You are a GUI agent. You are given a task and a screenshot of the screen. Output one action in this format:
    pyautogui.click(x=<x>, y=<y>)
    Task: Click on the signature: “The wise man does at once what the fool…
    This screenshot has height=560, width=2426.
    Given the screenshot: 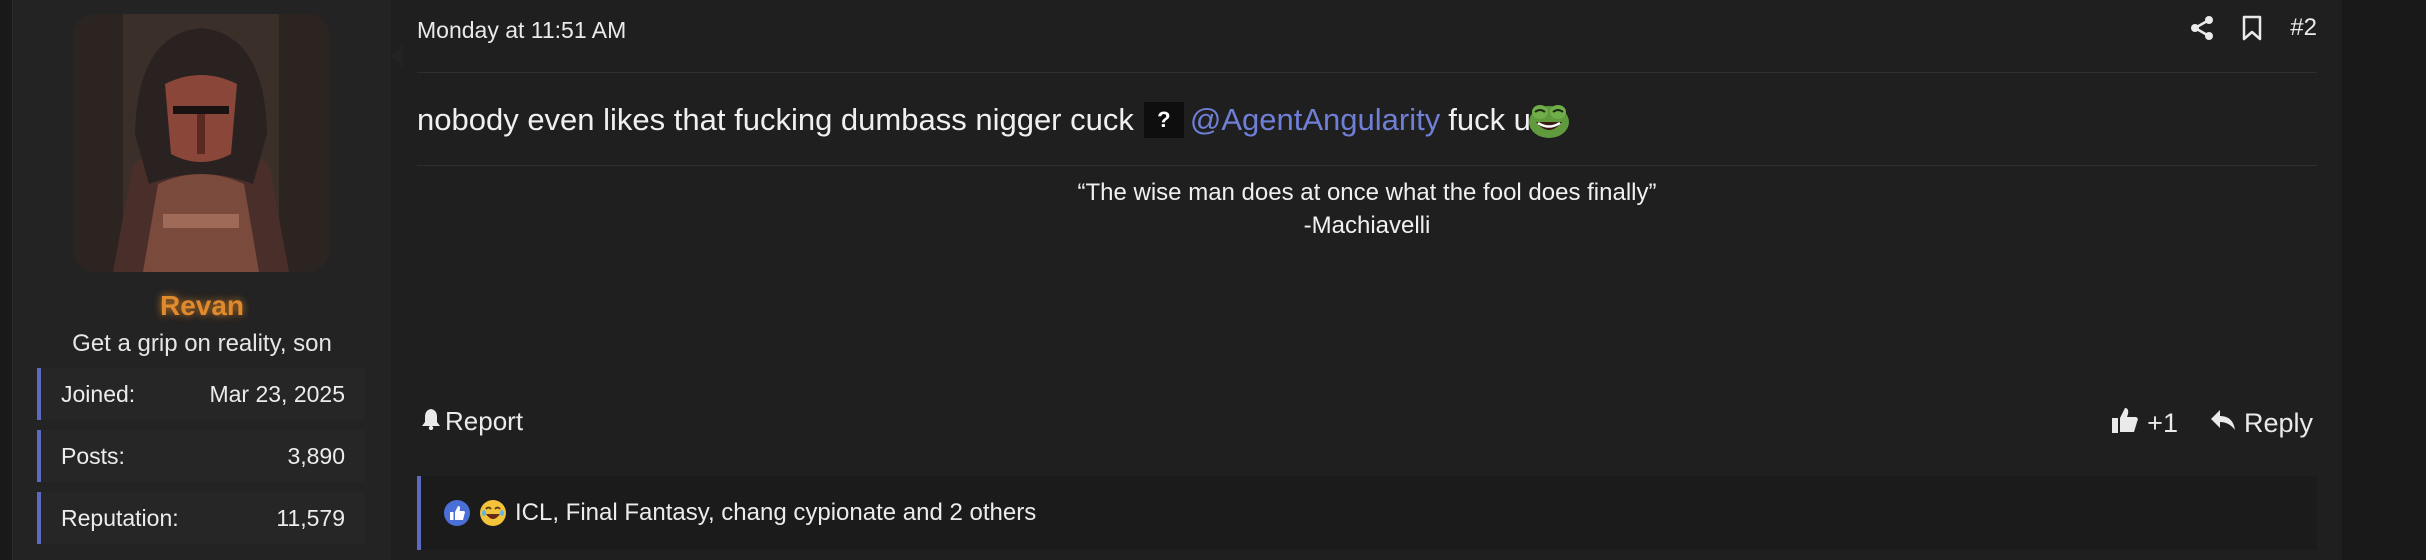 What is the action you would take?
    pyautogui.click(x=1367, y=209)
    